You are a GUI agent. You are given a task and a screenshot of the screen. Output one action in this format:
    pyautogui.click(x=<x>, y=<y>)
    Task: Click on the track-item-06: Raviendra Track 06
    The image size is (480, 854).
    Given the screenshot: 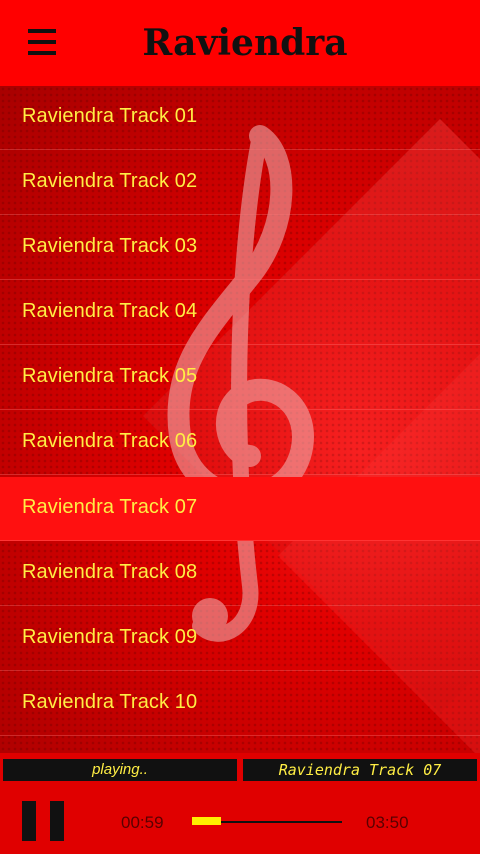 What is the action you would take?
    pyautogui.click(x=240, y=443)
    